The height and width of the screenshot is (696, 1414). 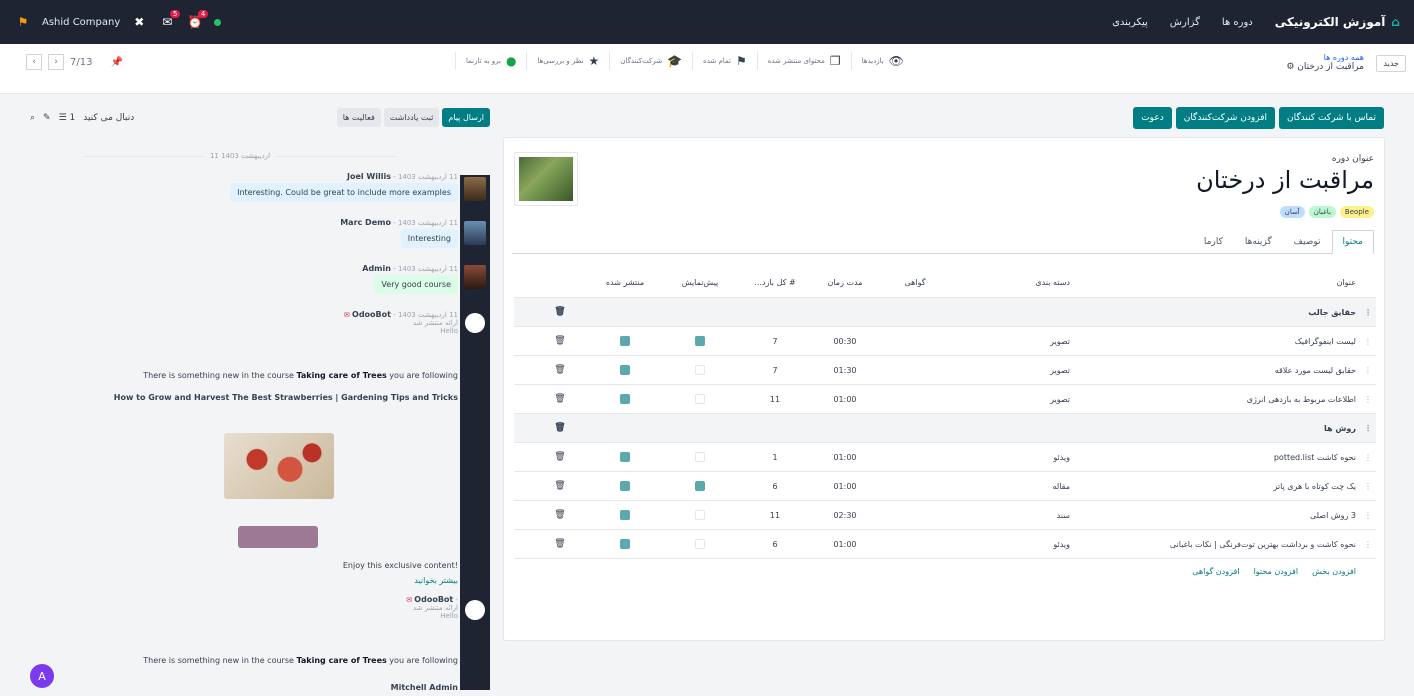 I want to click on table-row: ⋮ نحوه کاشت potted.list ویدئو 01:00 1 🗑, so click(x=945, y=457).